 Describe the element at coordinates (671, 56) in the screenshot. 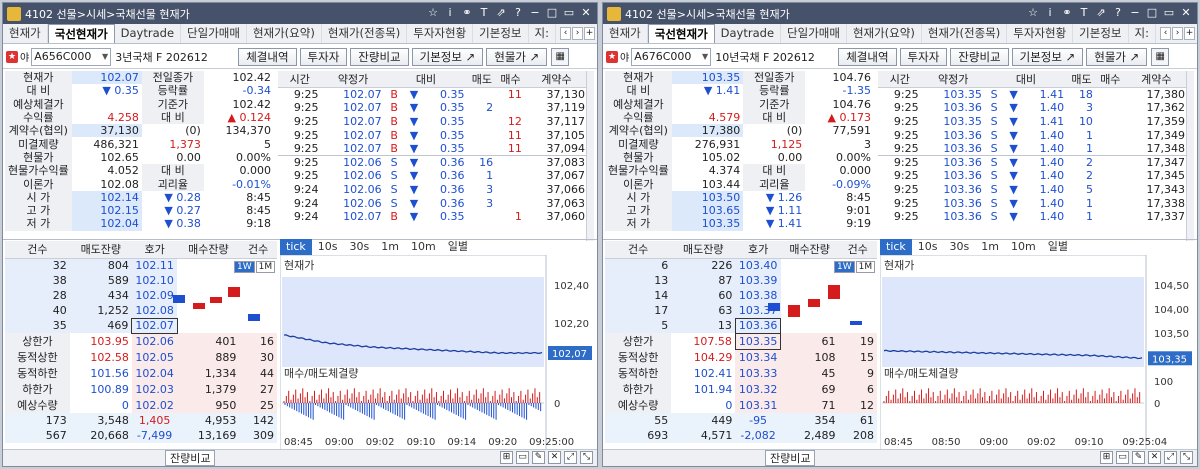

I see `code-input: A676C000 ▼` at that location.